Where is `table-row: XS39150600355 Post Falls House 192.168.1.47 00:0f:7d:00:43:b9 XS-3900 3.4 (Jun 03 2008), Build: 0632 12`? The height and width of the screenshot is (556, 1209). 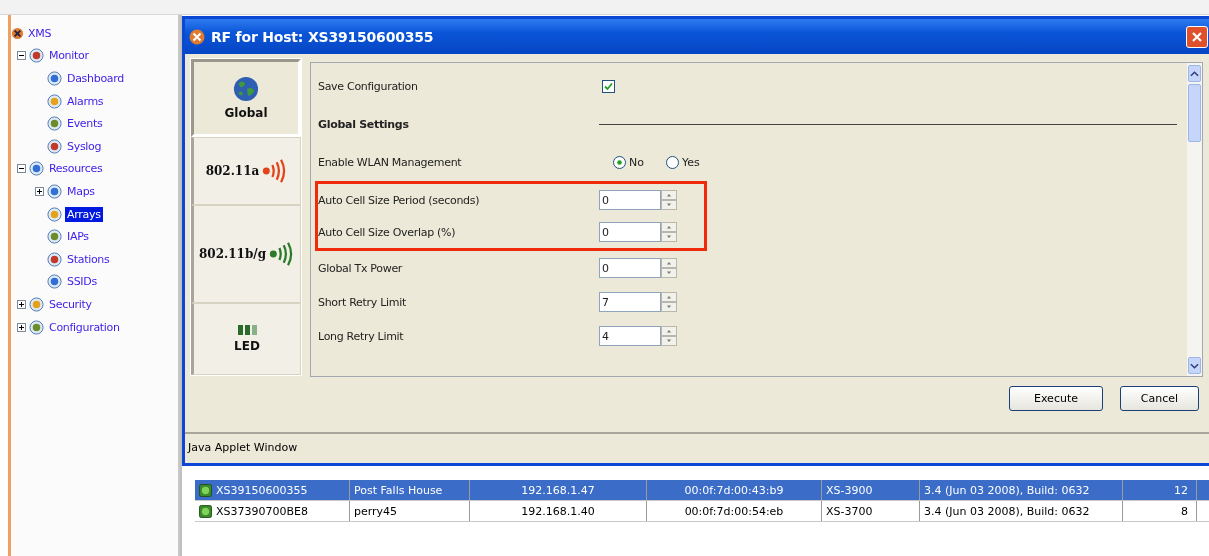
table-row: XS39150600355 Post Falls House 192.168.1.47 00:0f:7d:00:43:b9 XS-3900 3.4 (Jun 03 2008), Build: 0632 12 is located at coordinates (702, 490).